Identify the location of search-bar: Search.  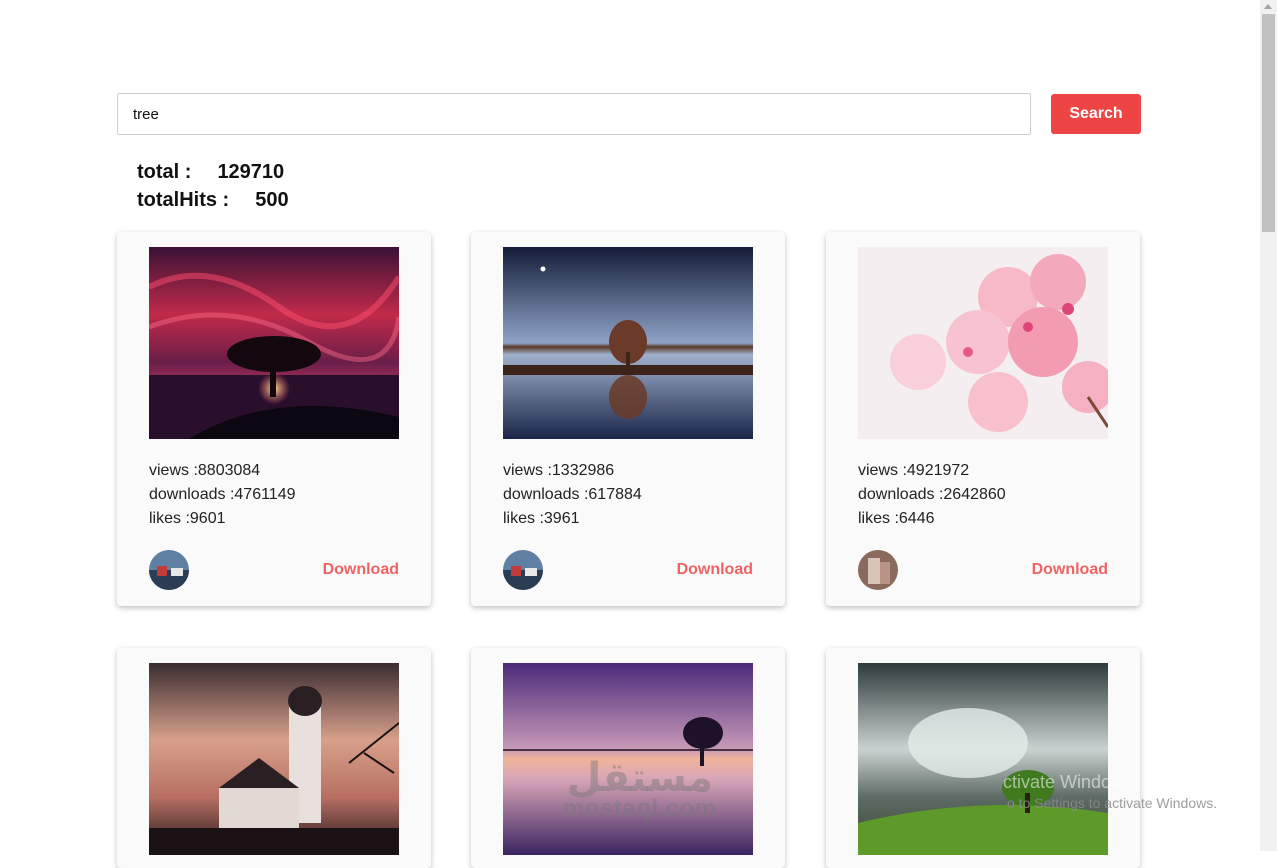
(629, 114).